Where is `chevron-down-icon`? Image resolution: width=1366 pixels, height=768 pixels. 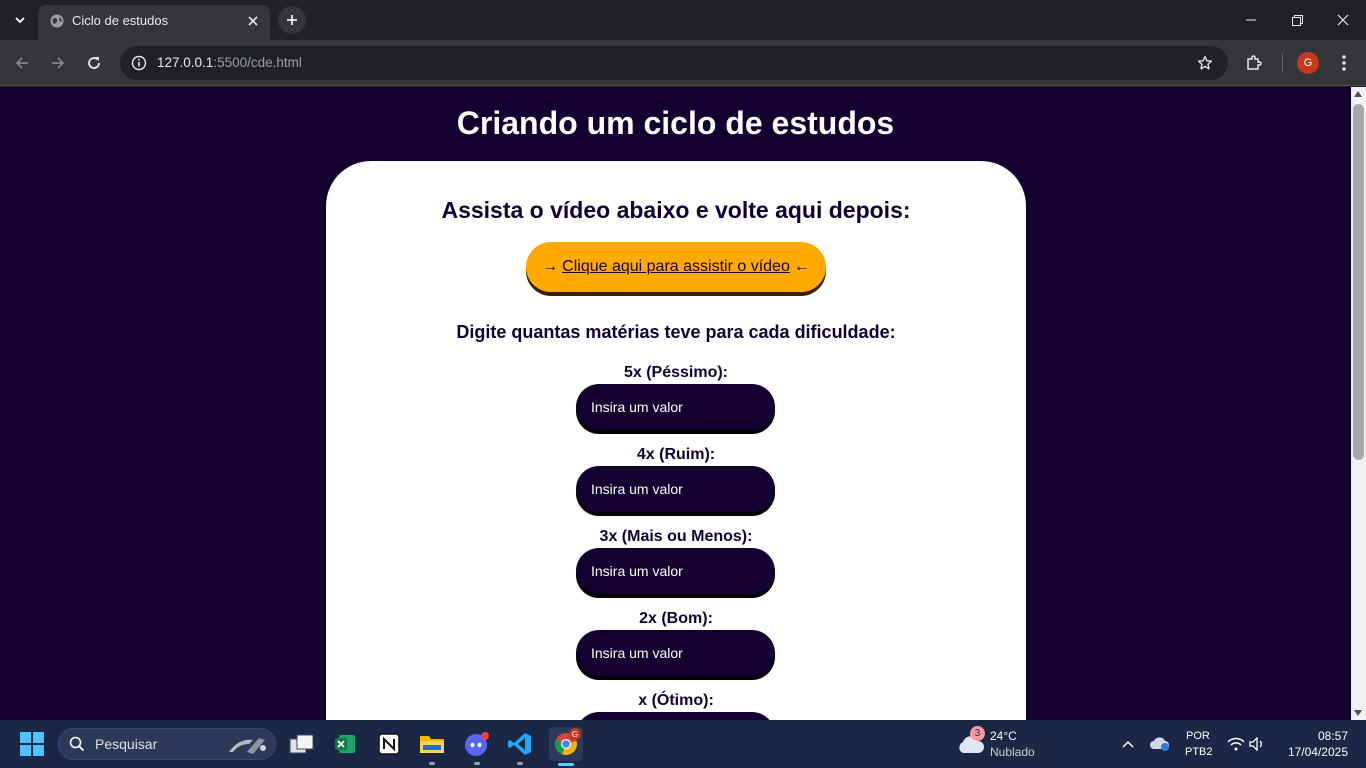
chevron-down-icon is located at coordinates (20, 20).